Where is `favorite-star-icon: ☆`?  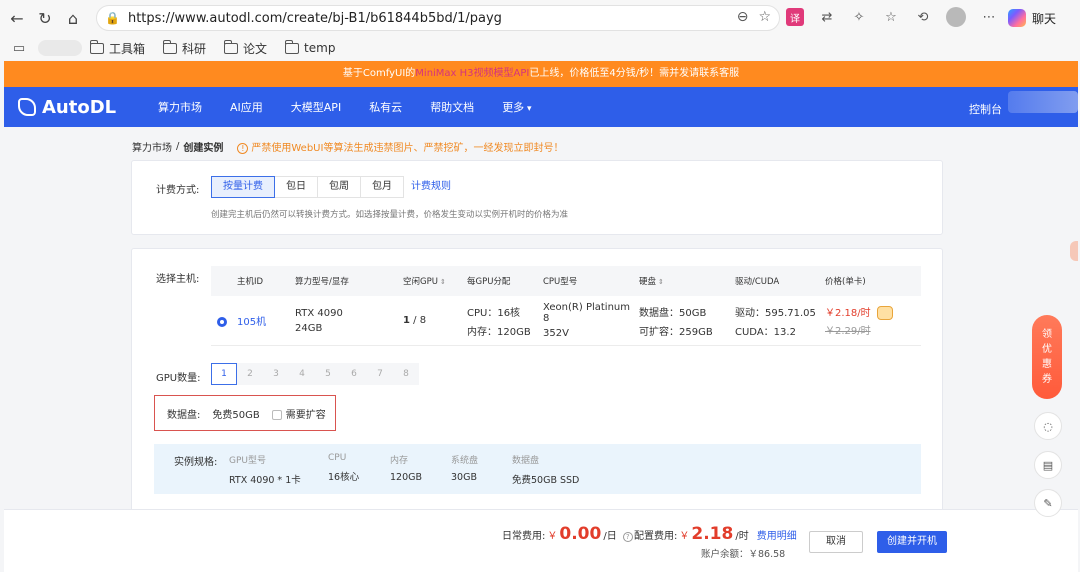 favorite-star-icon: ☆ is located at coordinates (764, 17).